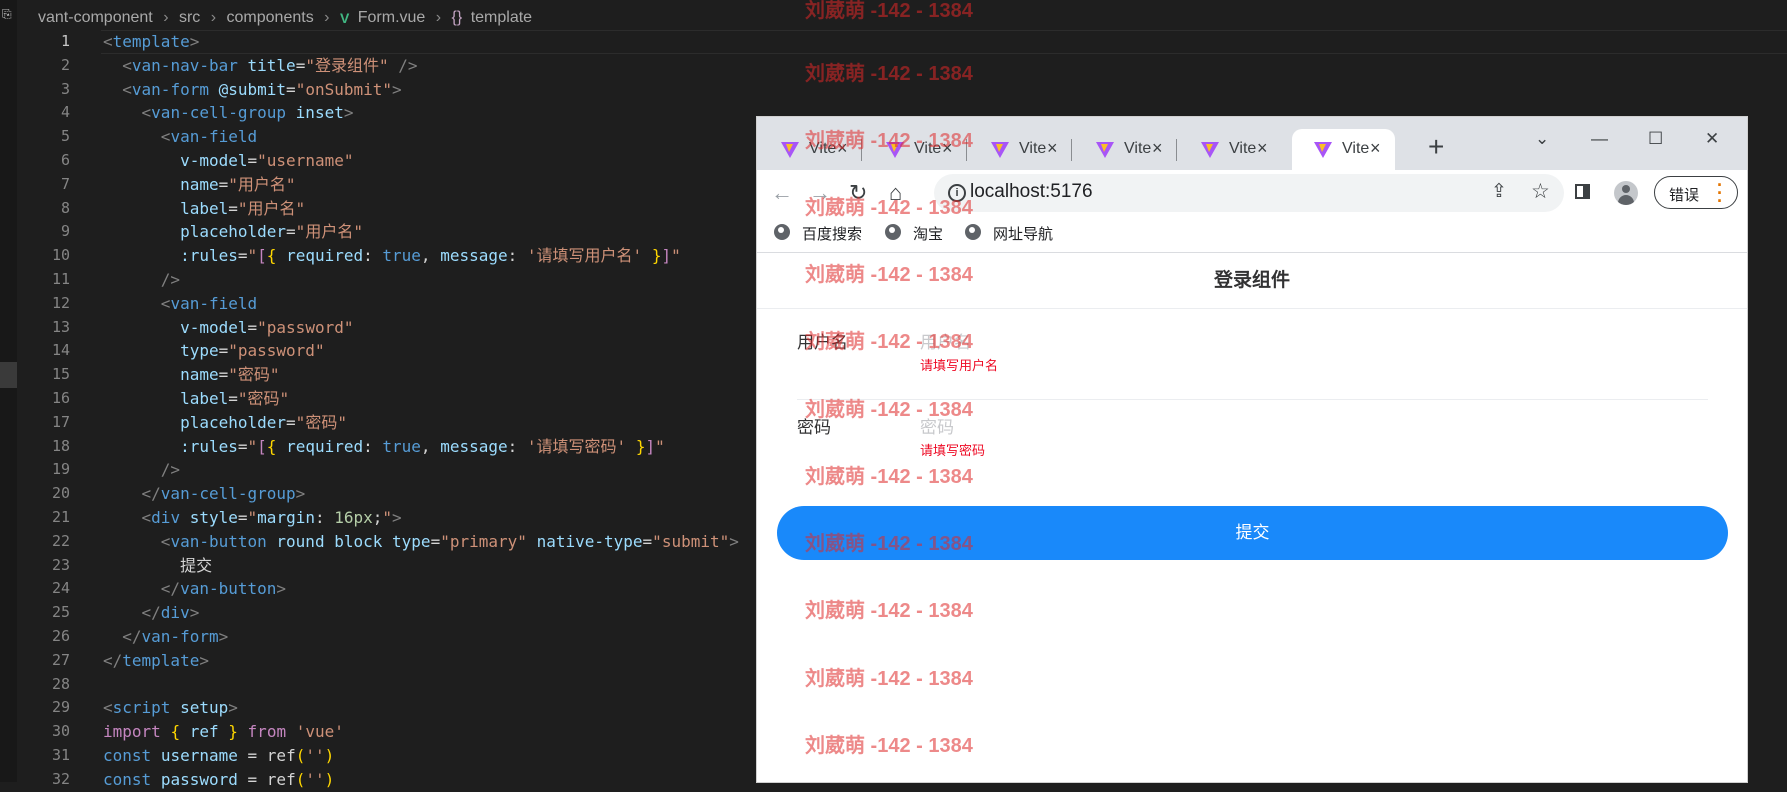  Describe the element at coordinates (65, 231) in the screenshot. I see `line-number: 9` at that location.